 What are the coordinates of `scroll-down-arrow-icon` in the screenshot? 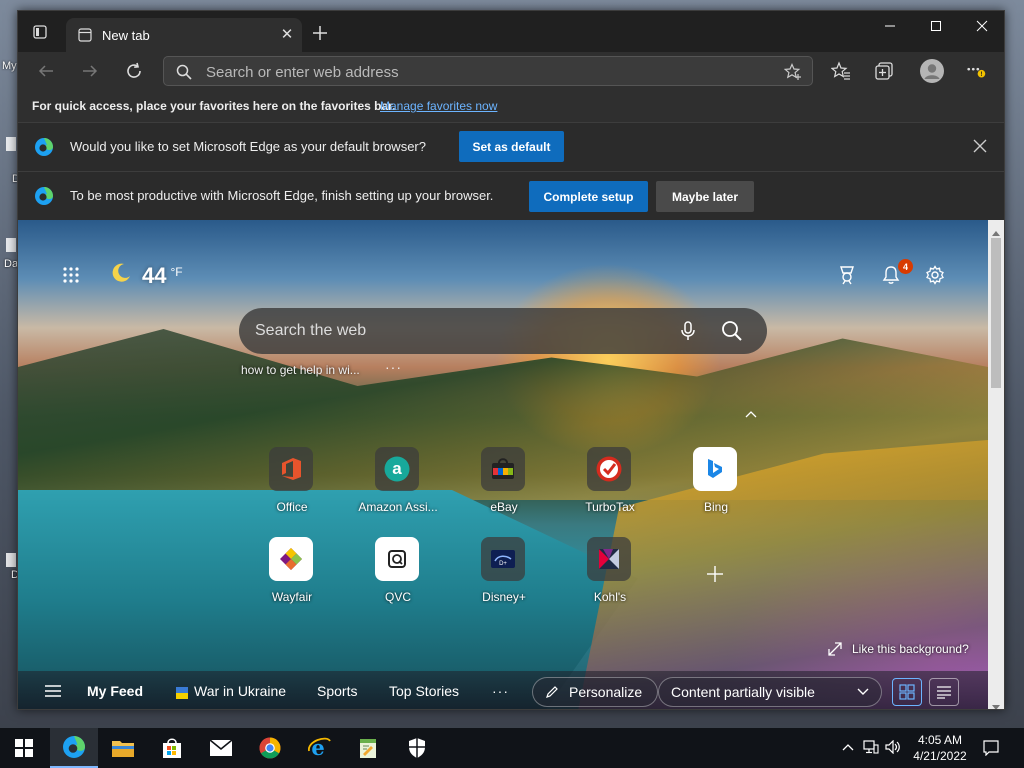 It's located at (996, 703).